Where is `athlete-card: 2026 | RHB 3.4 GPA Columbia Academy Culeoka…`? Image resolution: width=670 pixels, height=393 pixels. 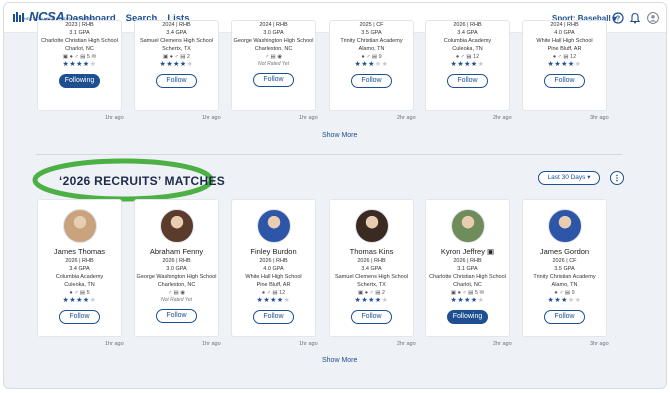 athlete-card: 2026 | RHB 3.4 GPA Columbia Academy Culeoka… is located at coordinates (467, 65).